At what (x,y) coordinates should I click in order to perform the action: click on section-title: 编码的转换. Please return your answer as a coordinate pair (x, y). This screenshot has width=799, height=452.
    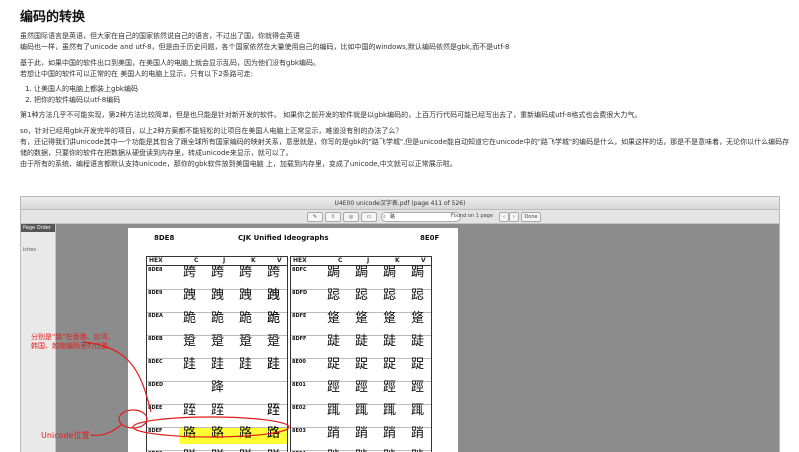
    Looking at the image, I should click on (53, 17).